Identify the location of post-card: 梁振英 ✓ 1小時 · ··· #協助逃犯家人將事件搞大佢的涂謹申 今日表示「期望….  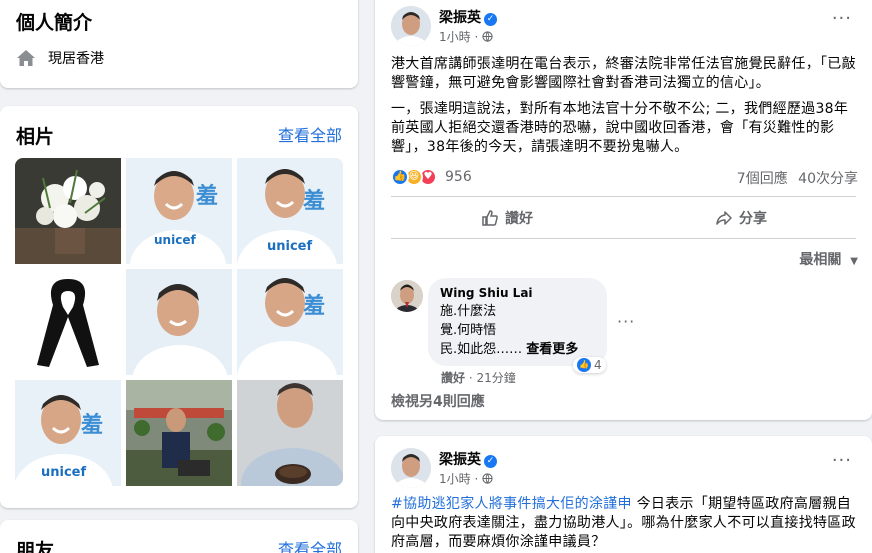
(623, 494).